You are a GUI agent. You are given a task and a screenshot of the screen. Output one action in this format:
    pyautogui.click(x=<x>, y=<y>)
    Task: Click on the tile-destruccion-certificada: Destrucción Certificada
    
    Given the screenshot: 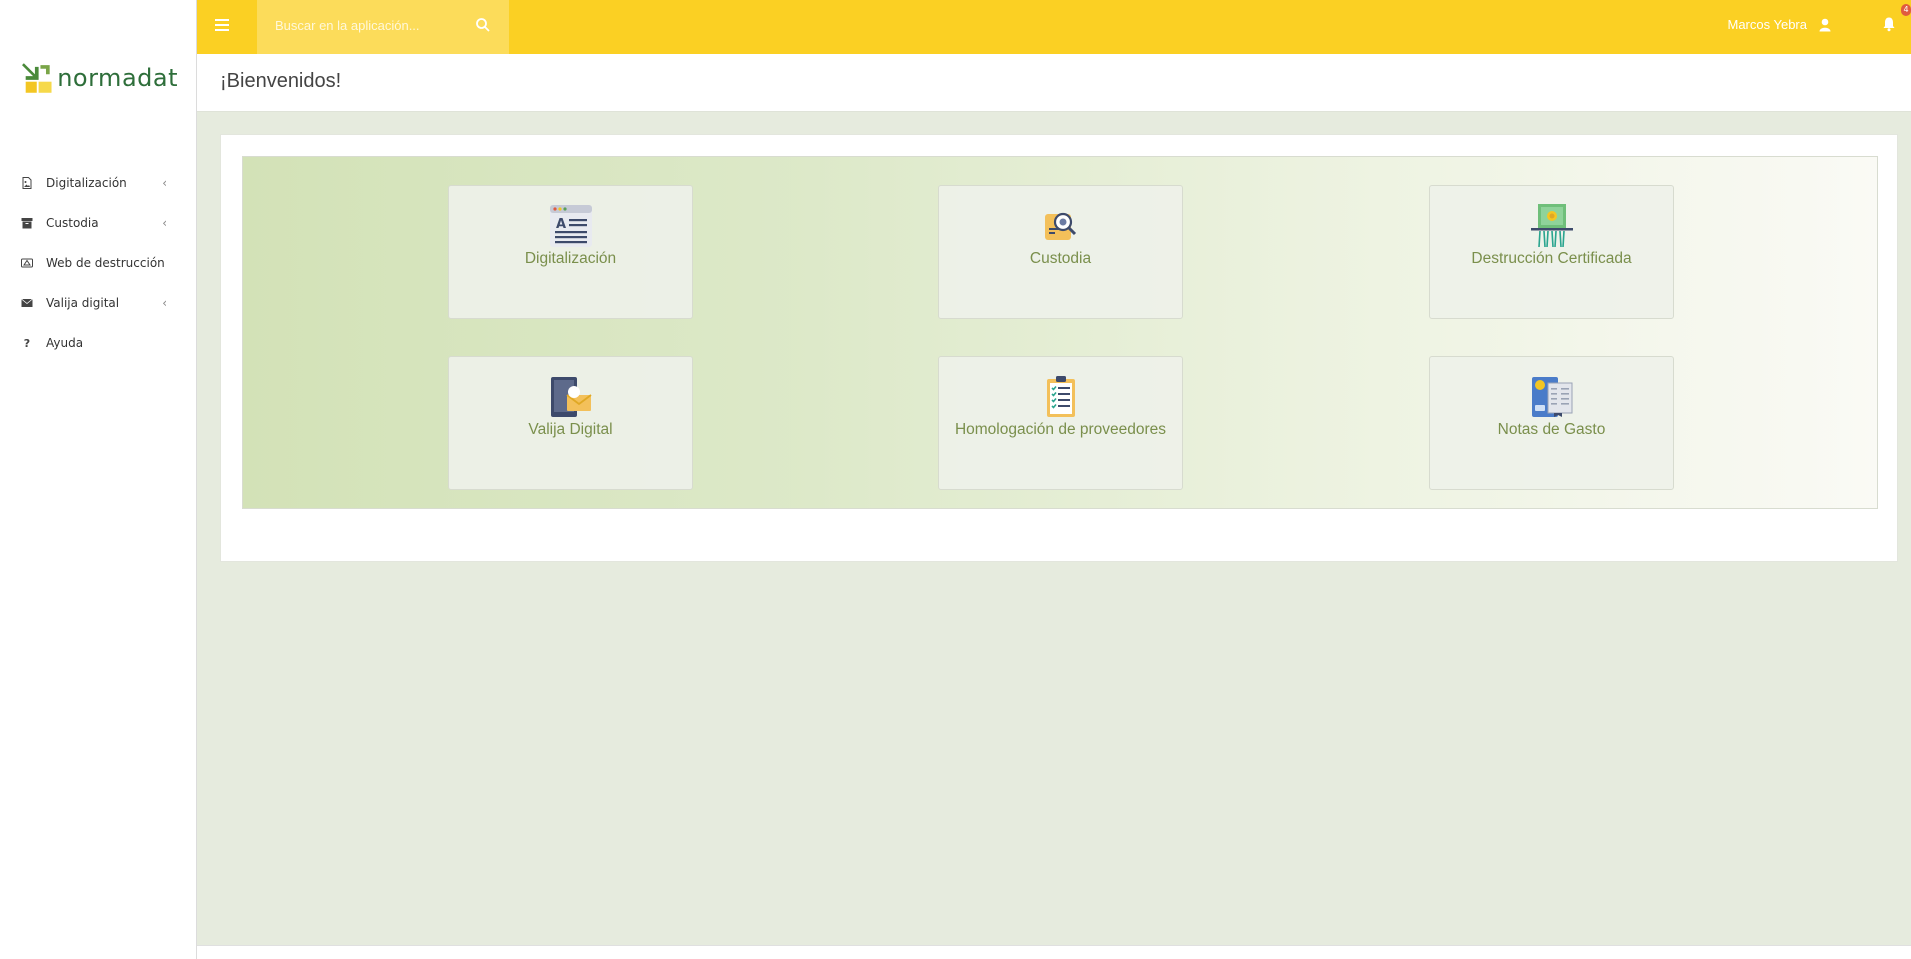 What is the action you would take?
    pyautogui.click(x=1551, y=252)
    